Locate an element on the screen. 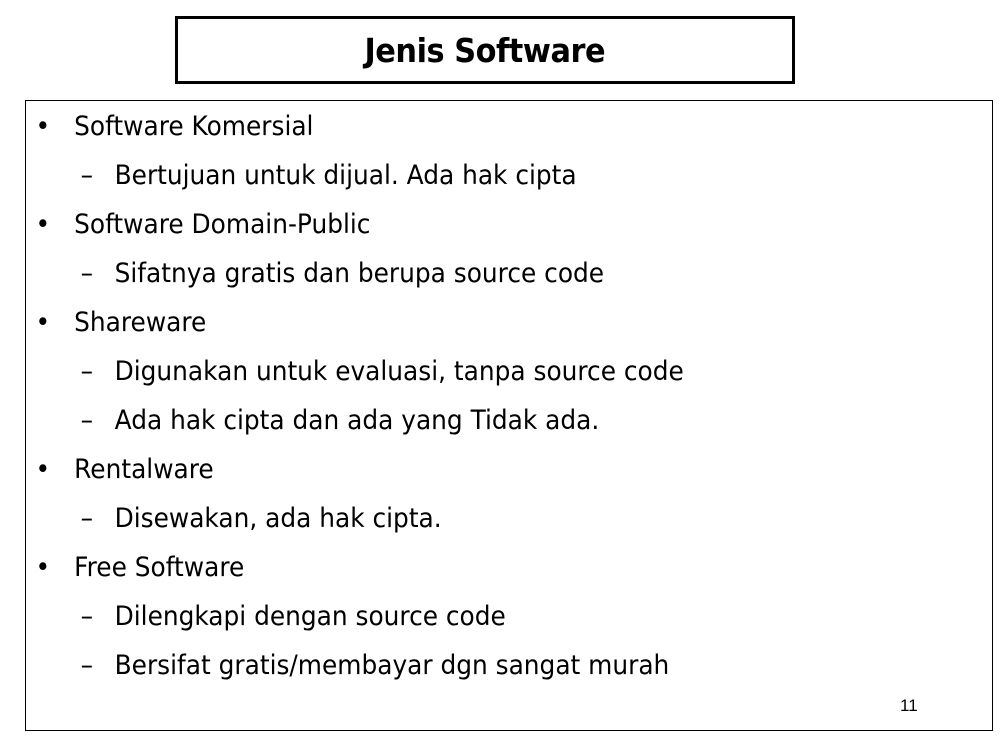 The width and height of the screenshot is (1008, 756). bullet-item-label: Software Domain-Public is located at coordinates (222, 224).